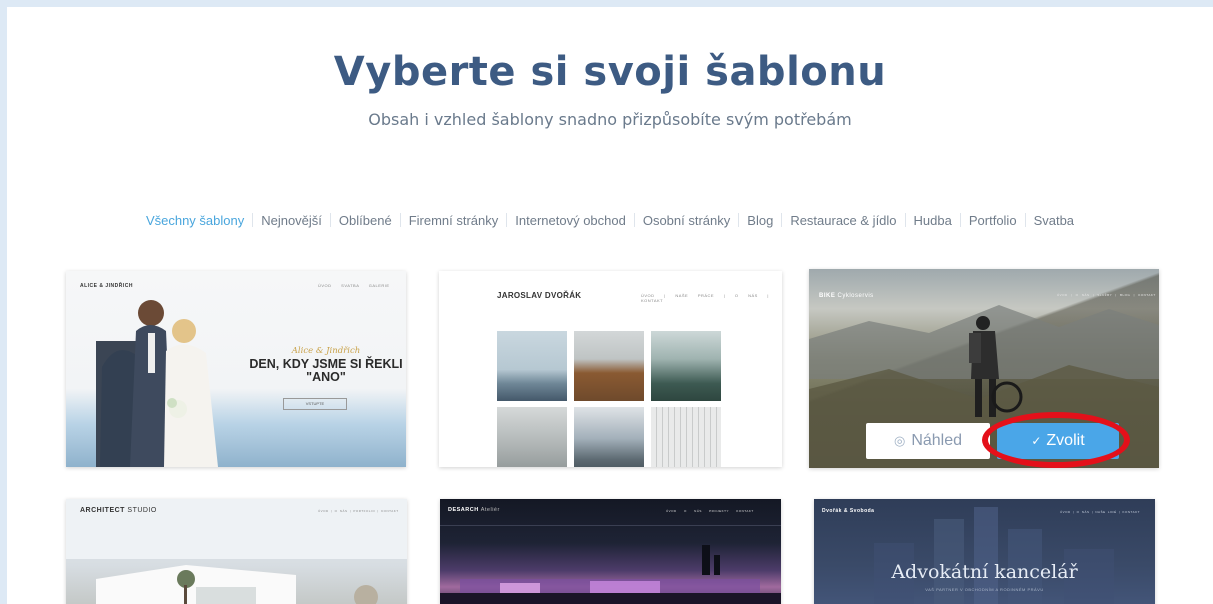 The image size is (1213, 604). What do you see at coordinates (195, 220) in the screenshot?
I see `filter-all: Všechny šablony` at bounding box center [195, 220].